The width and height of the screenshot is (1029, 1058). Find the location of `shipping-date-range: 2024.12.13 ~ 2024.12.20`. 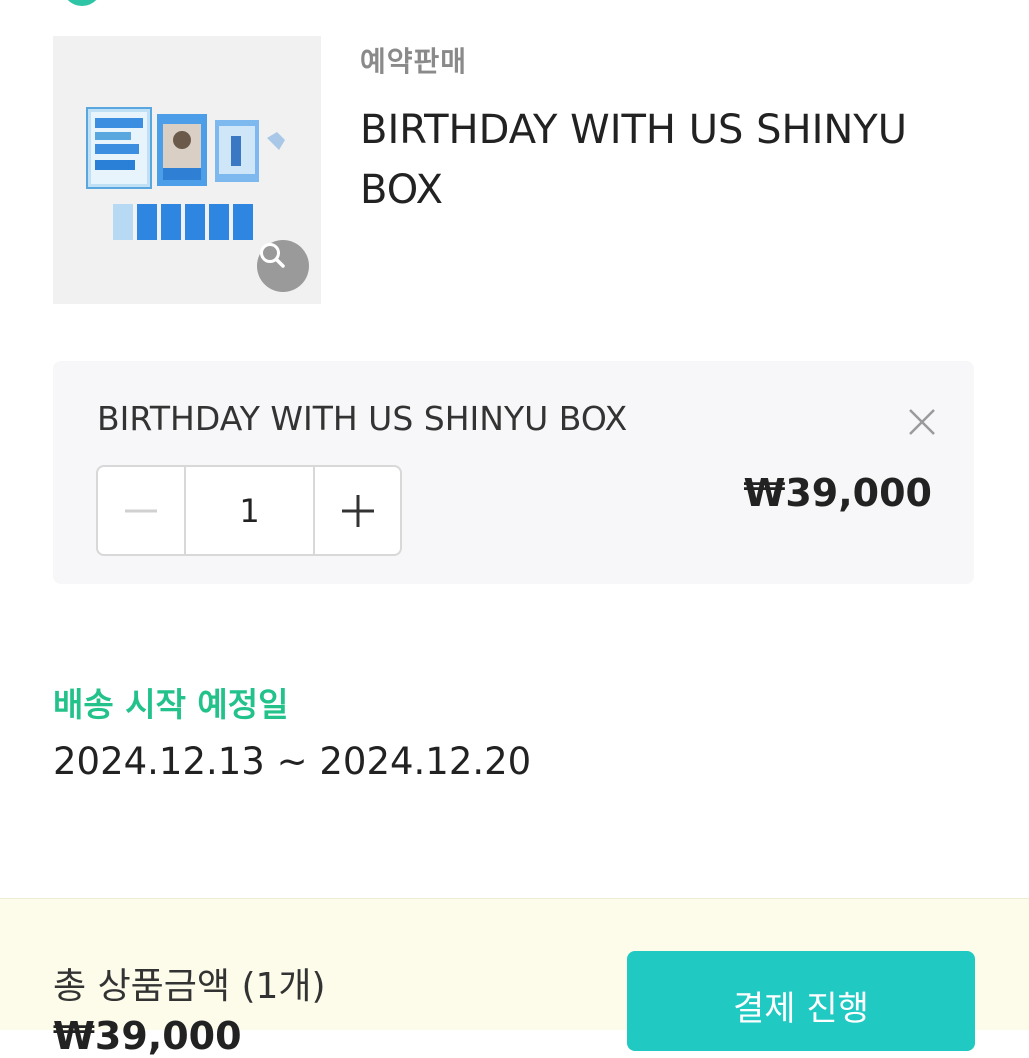

shipping-date-range: 2024.12.13 ~ 2024.12.20 is located at coordinates (292, 761).